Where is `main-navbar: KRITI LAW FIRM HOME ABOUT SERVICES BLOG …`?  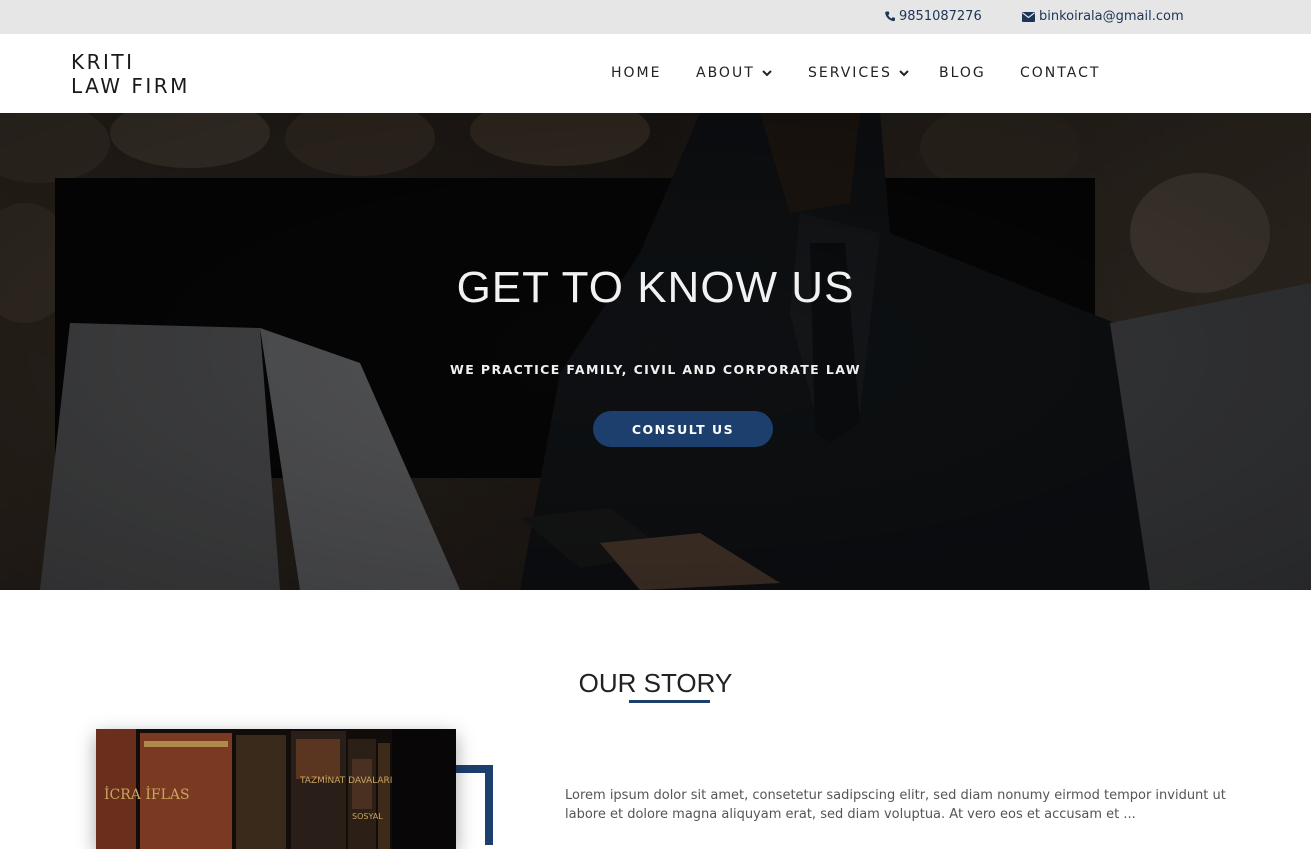 main-navbar: KRITI LAW FIRM HOME ABOUT SERVICES BLOG … is located at coordinates (655, 73).